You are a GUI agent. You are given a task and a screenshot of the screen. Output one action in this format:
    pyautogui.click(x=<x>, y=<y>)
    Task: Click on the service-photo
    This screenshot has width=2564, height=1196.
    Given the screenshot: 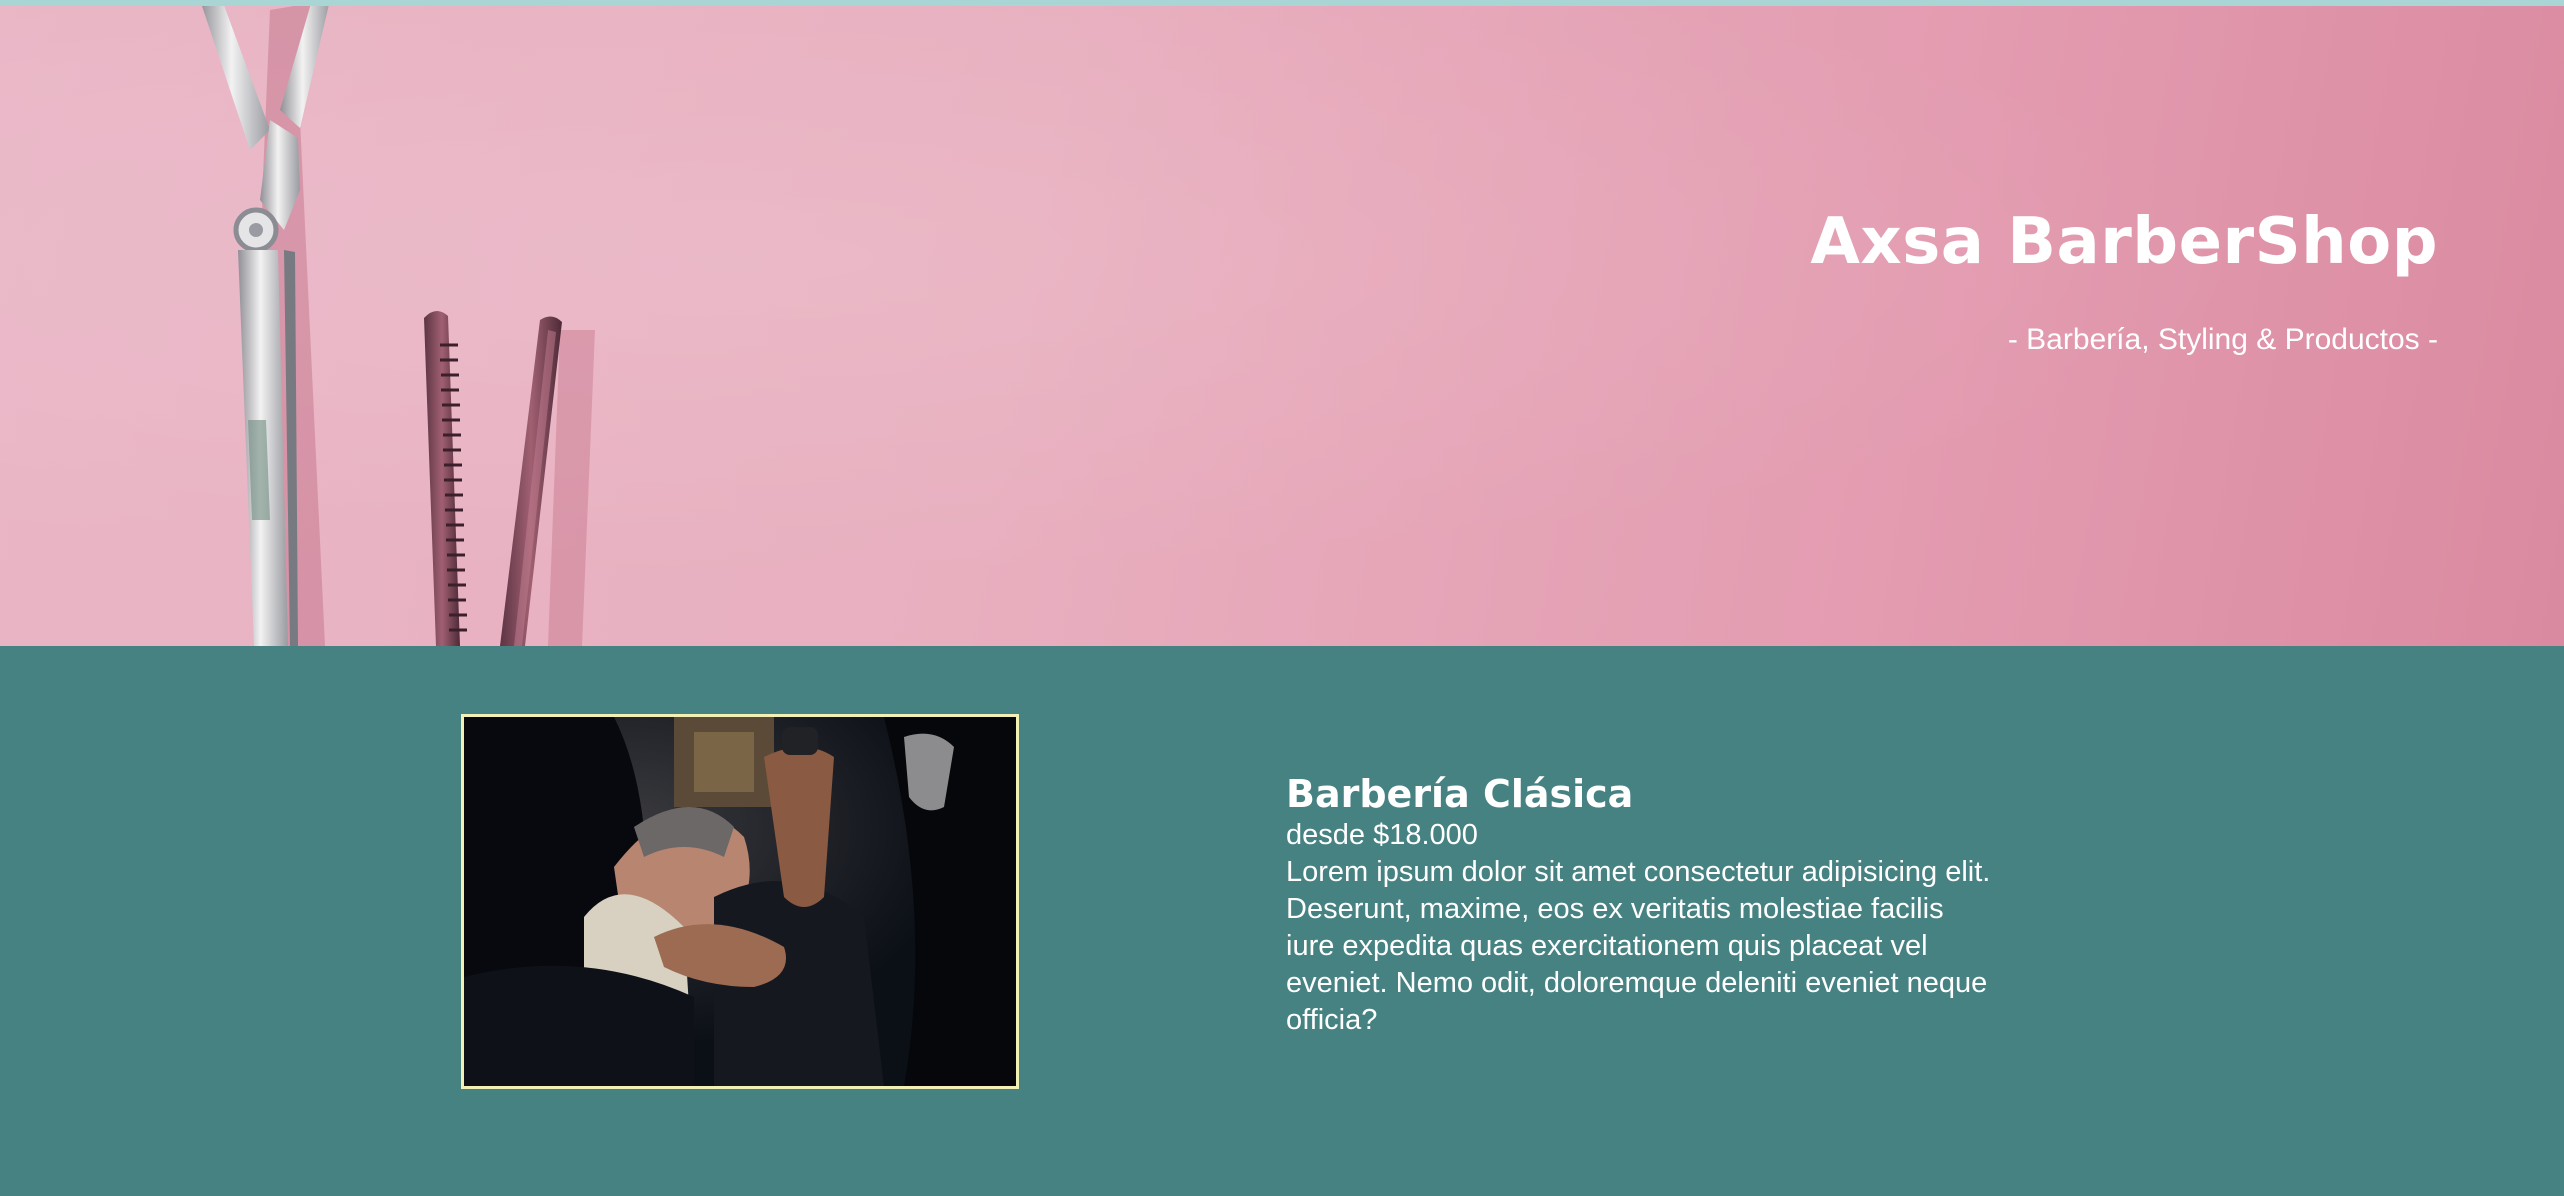 What is the action you would take?
    pyautogui.click(x=740, y=901)
    